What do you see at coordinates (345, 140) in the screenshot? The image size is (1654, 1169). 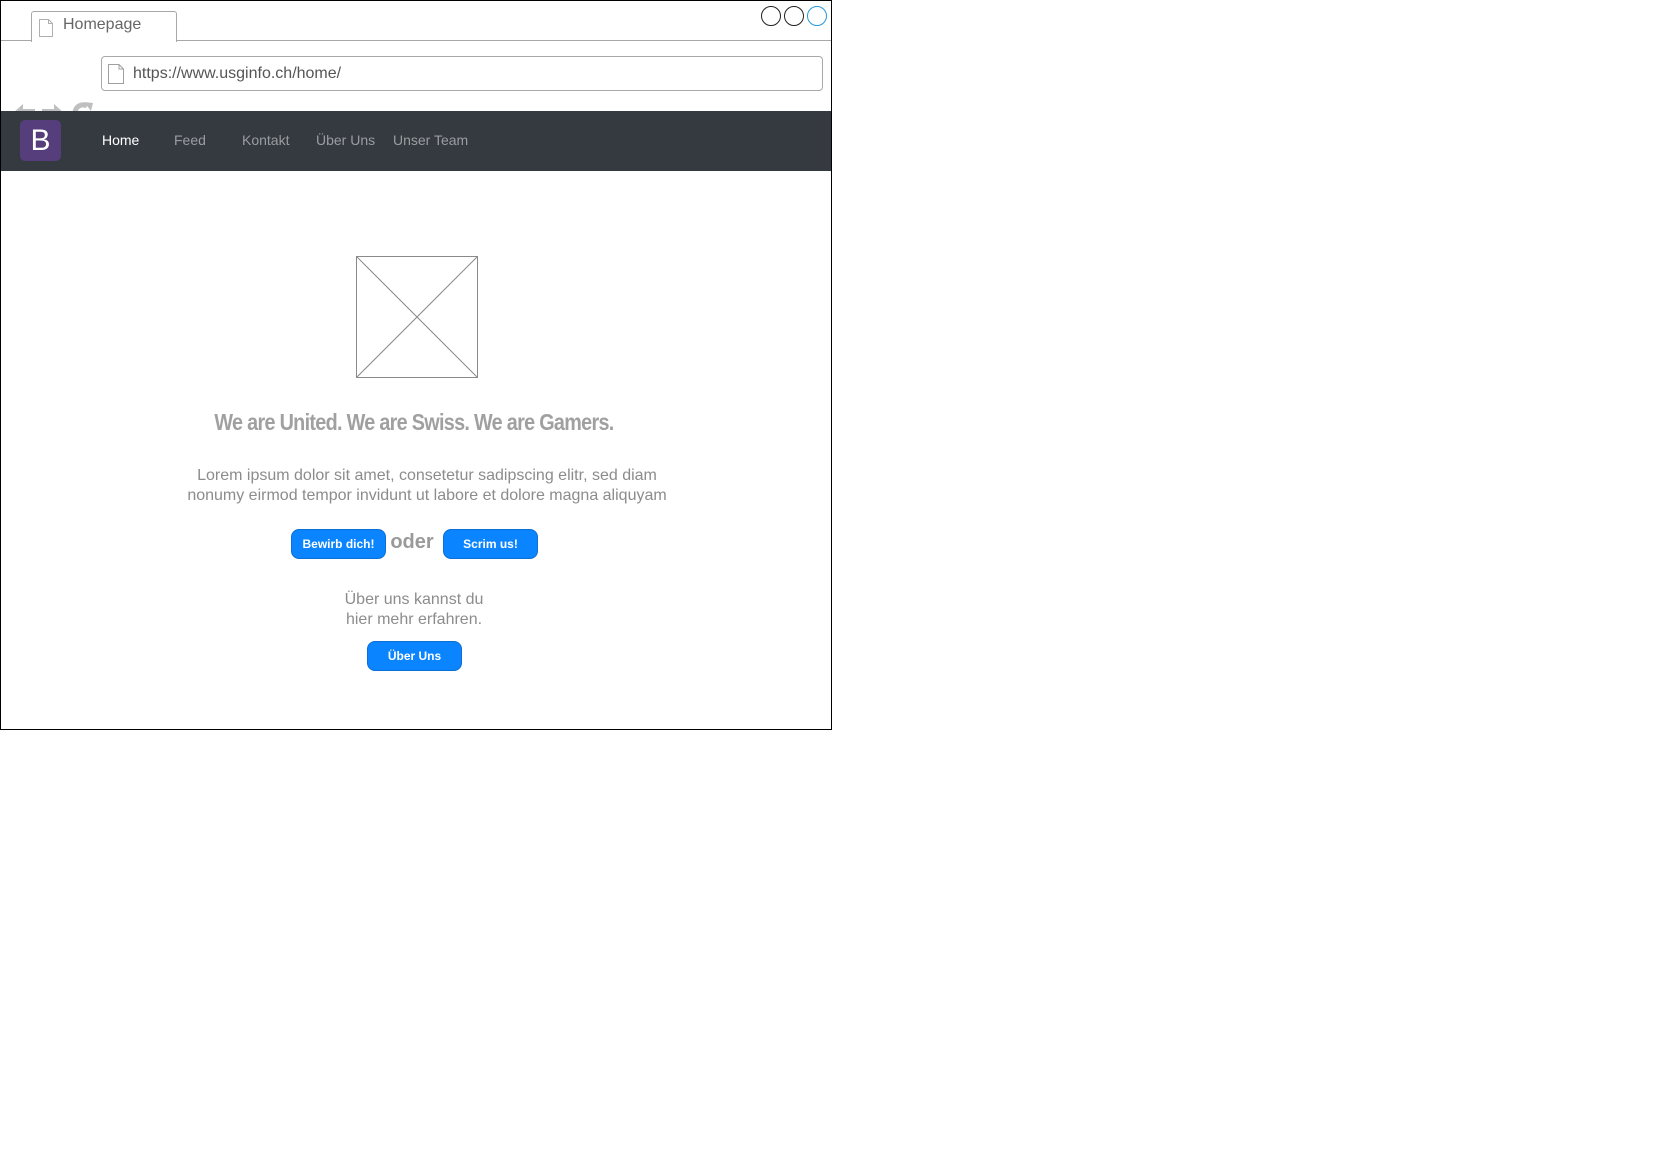 I see `nav-item-ueber-uns: Über Uns` at bounding box center [345, 140].